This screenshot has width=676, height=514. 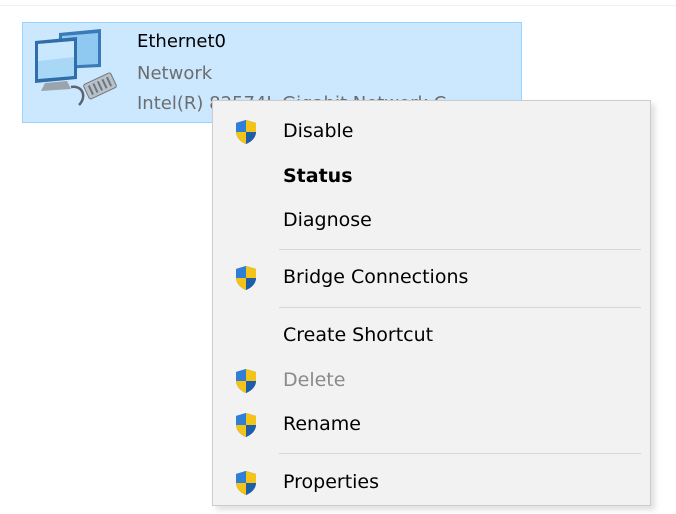 I want to click on menu-item-label: Diagnose, so click(x=327, y=220).